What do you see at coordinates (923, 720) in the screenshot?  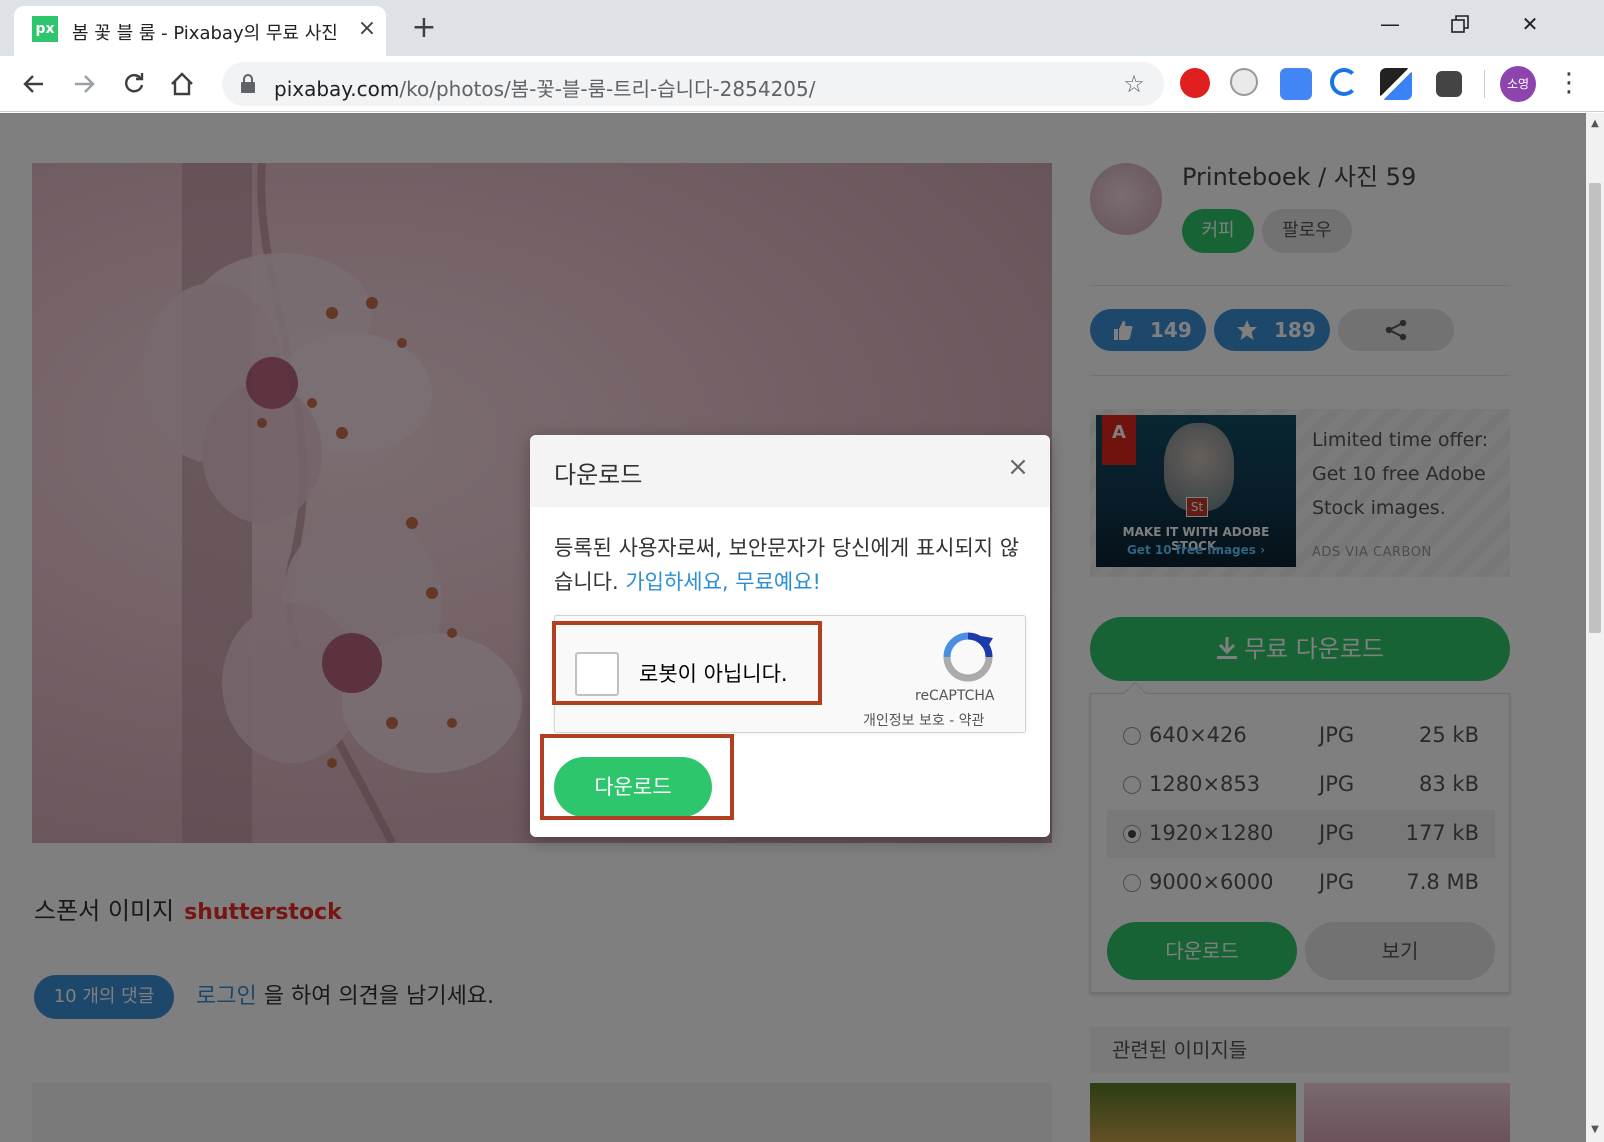 I see `recaptcha-terms-link: 개인정보 보호 - 약관` at bounding box center [923, 720].